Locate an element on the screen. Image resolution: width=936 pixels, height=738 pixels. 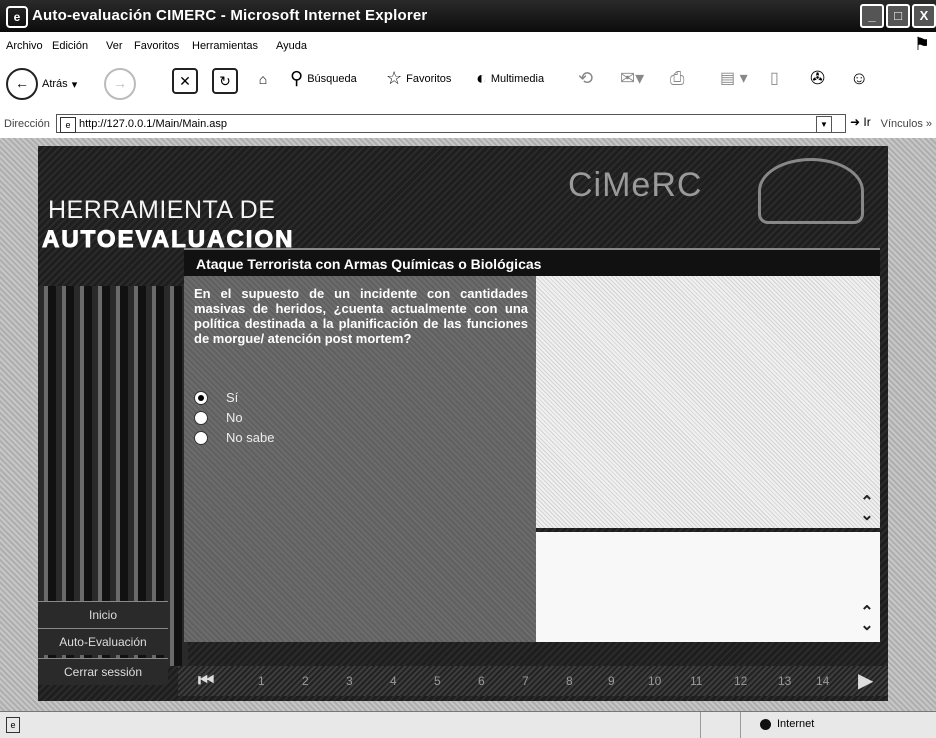
cimerc-logo: CiMeRC is located at coordinates (635, 185).